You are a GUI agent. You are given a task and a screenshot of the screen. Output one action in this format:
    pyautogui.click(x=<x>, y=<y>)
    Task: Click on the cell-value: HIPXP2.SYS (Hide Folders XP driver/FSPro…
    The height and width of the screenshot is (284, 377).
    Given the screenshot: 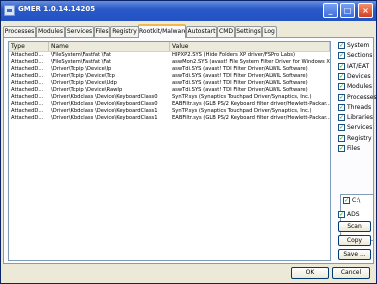 What is the action you would take?
    pyautogui.click(x=233, y=55)
    